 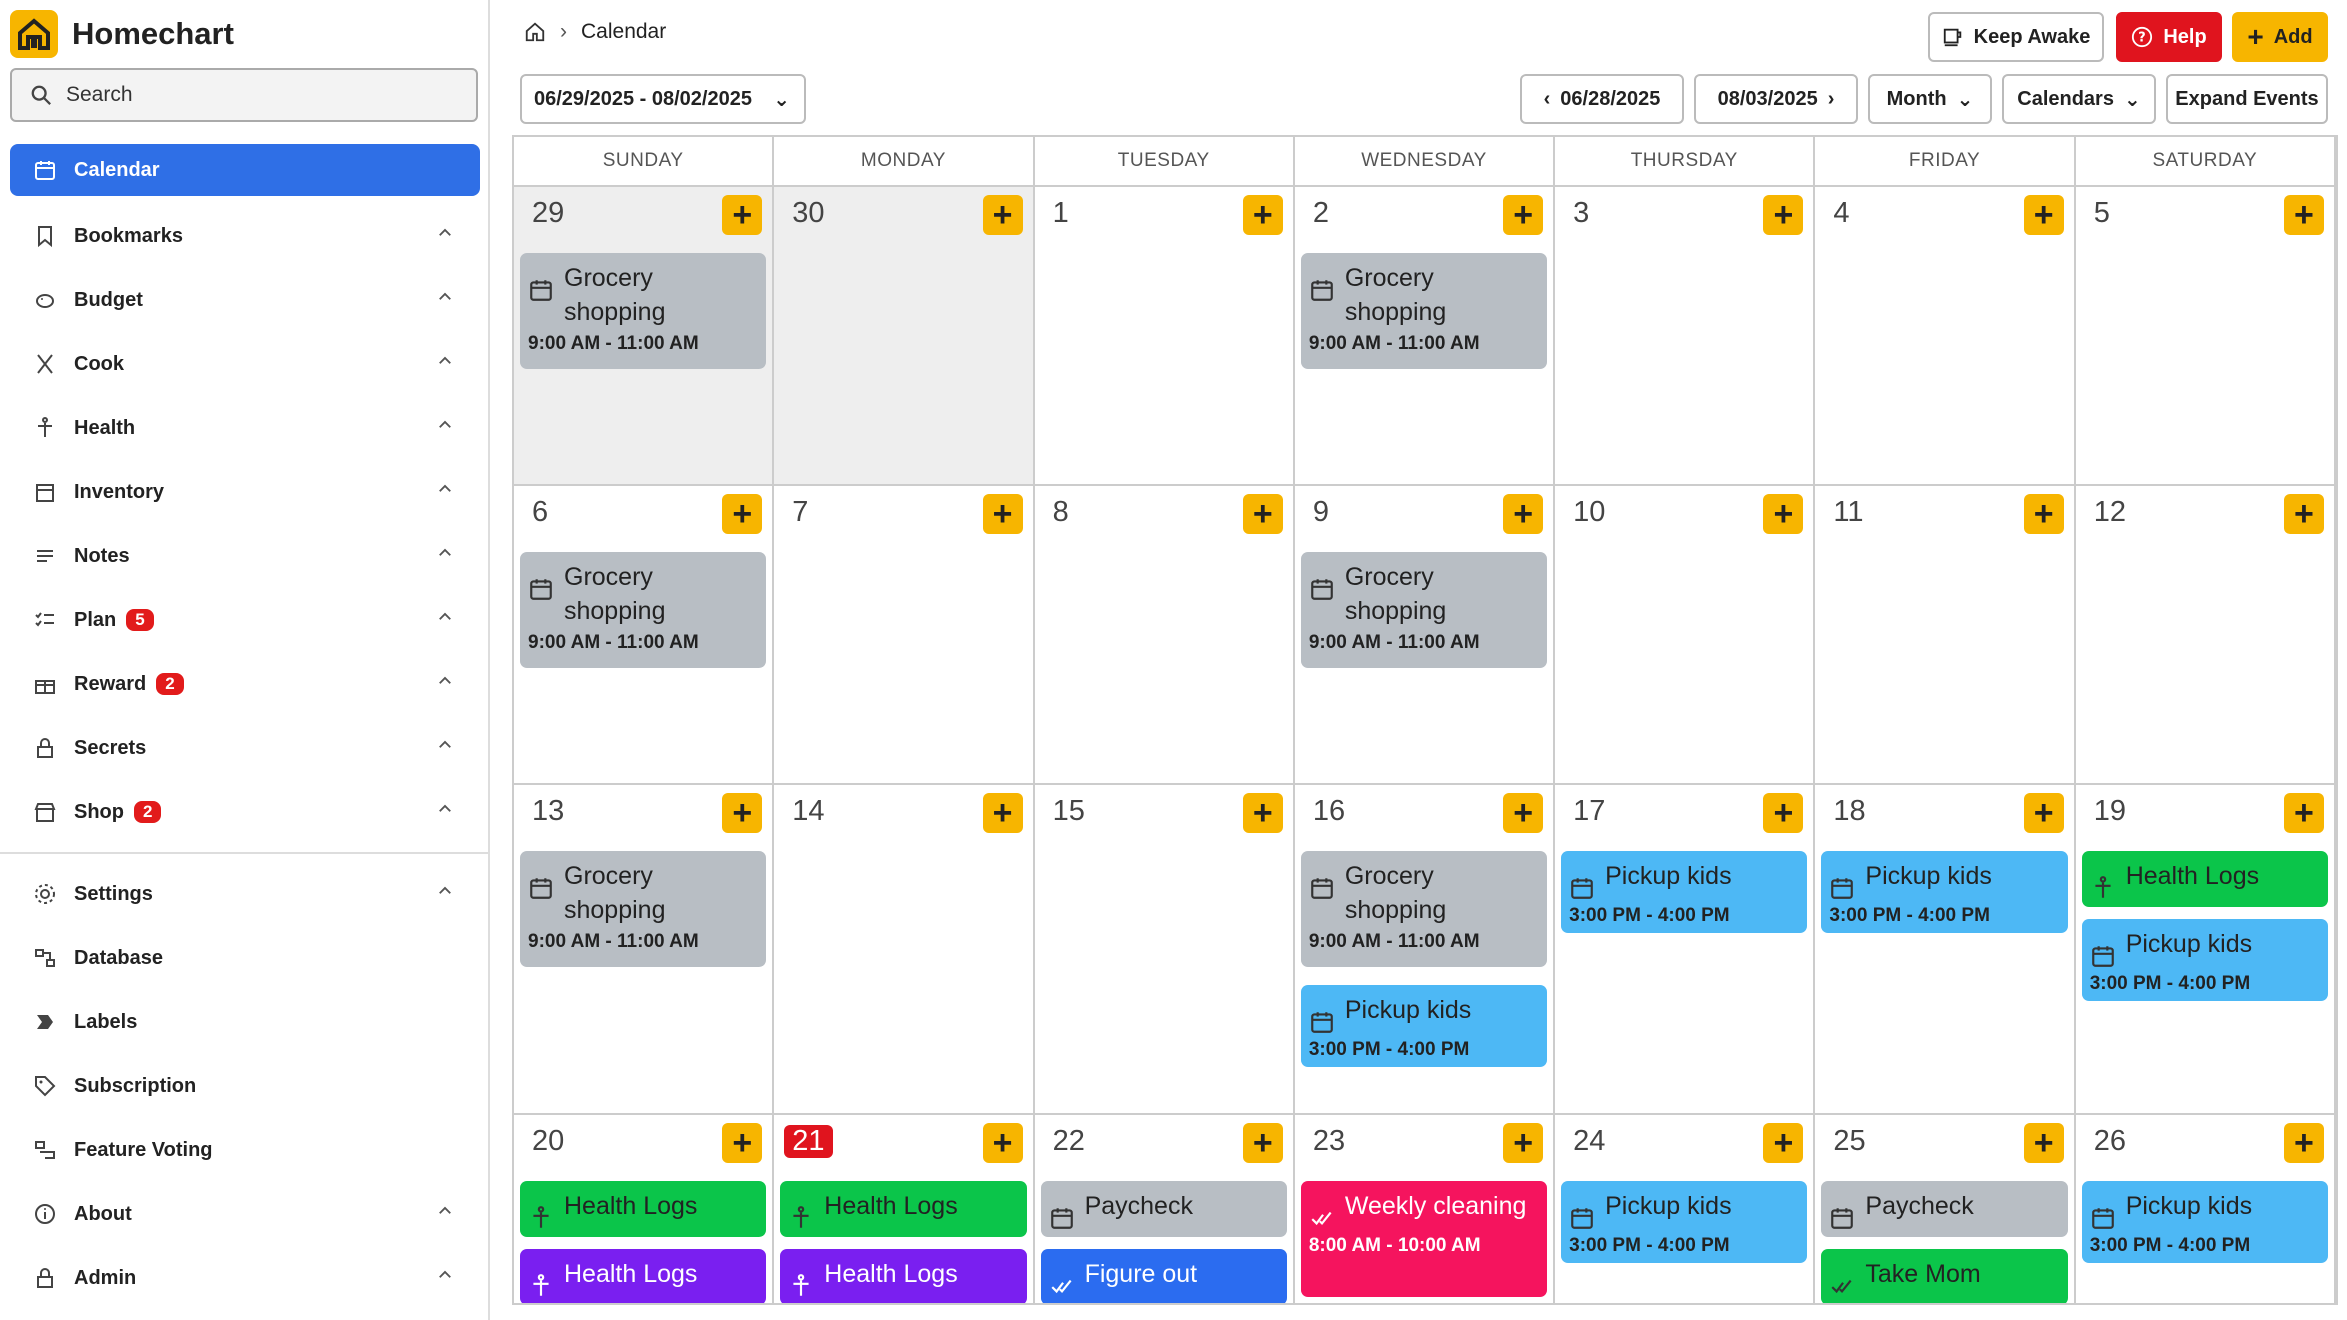 I want to click on calendar-day-cell: 13 + Grocery shopping 9:00 AM - 11:00 AM, so click(x=644, y=949).